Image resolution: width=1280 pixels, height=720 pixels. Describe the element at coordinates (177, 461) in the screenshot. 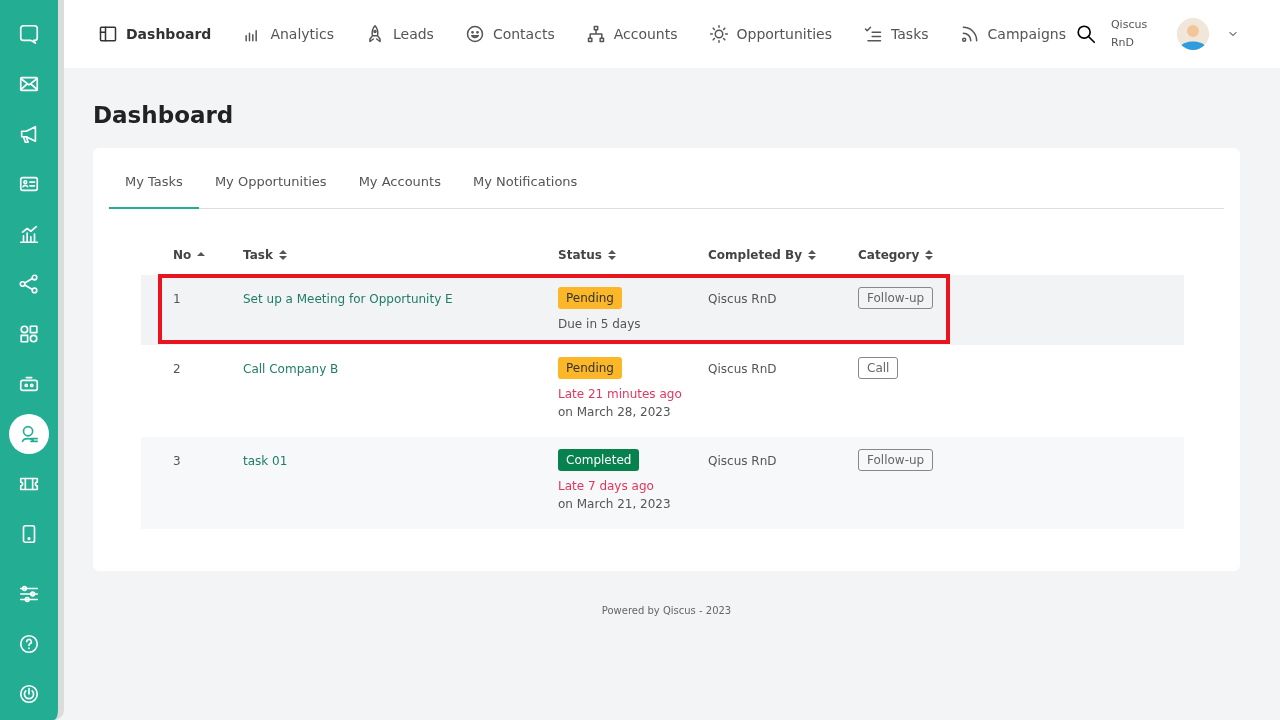

I see `table-cell-text: 3` at that location.